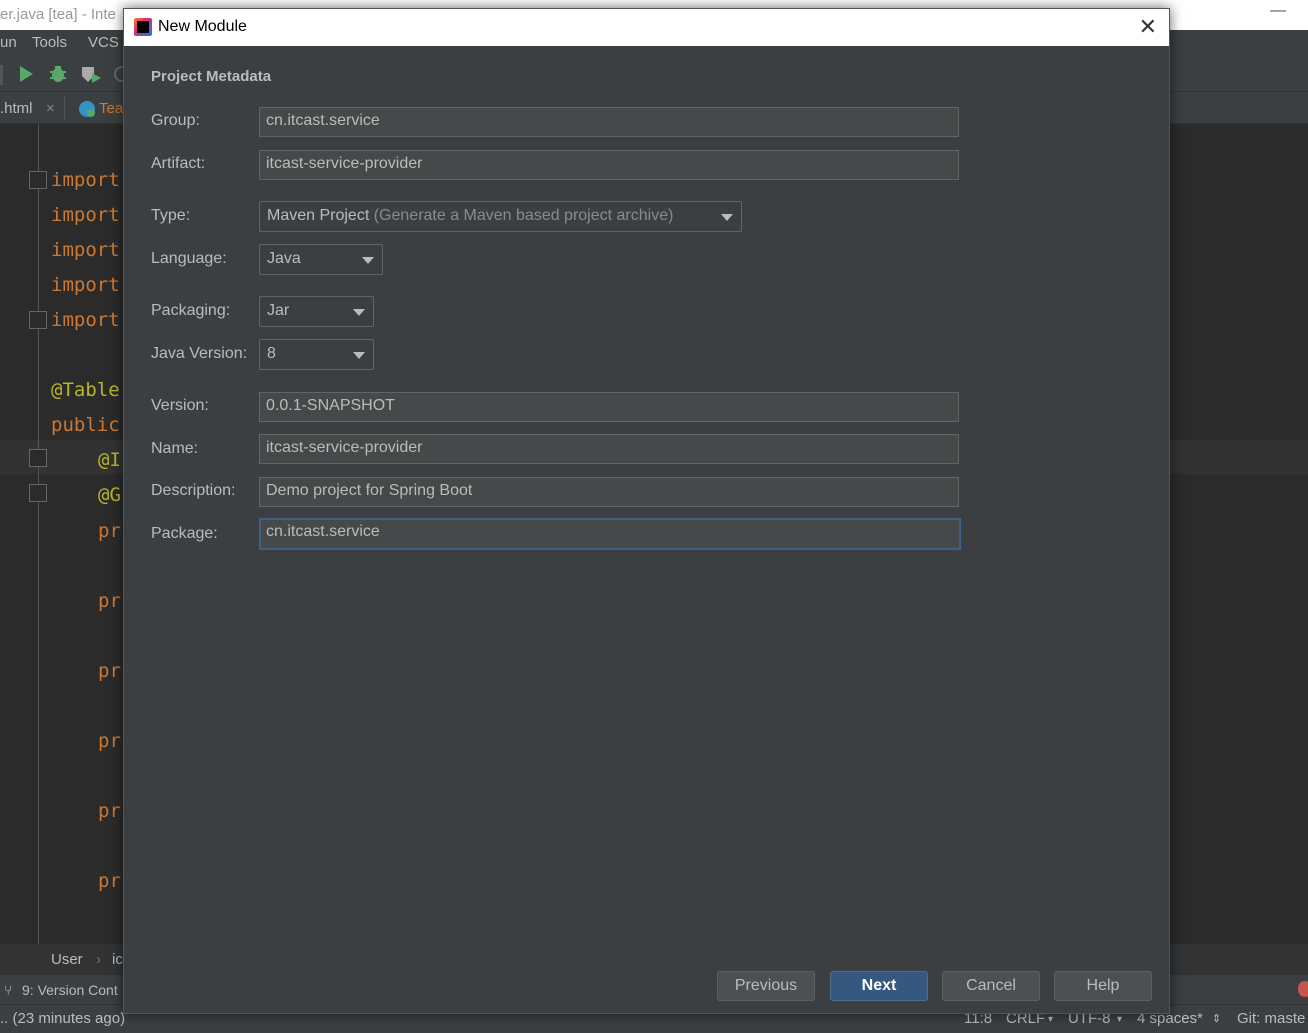 This screenshot has height=1033, width=1308. What do you see at coordinates (523, 215) in the screenshot?
I see `type-hint: (Generate a Maven based project archive)` at bounding box center [523, 215].